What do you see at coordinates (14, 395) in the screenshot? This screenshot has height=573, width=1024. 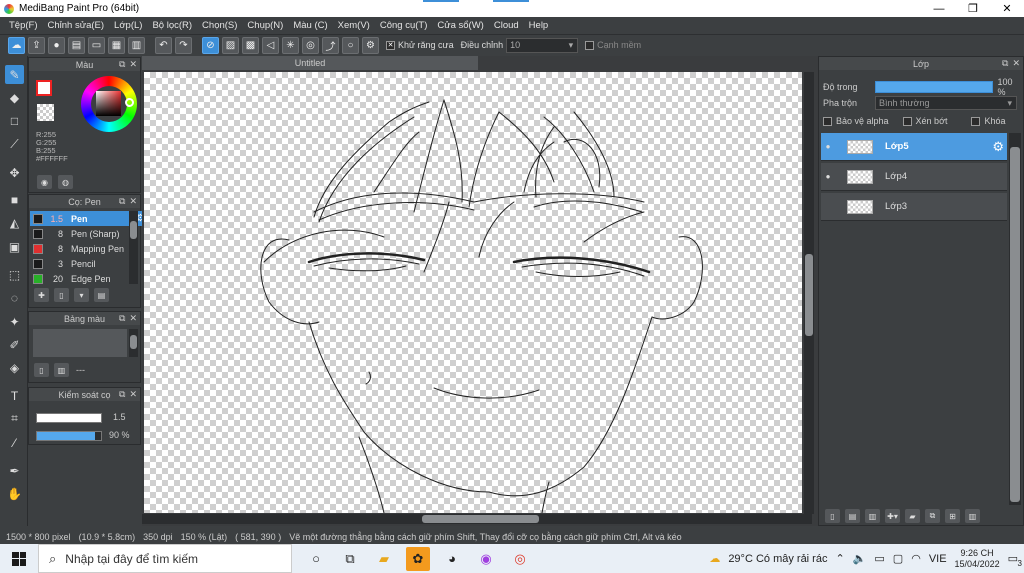 I see `text-tool-icon: T` at bounding box center [14, 395].